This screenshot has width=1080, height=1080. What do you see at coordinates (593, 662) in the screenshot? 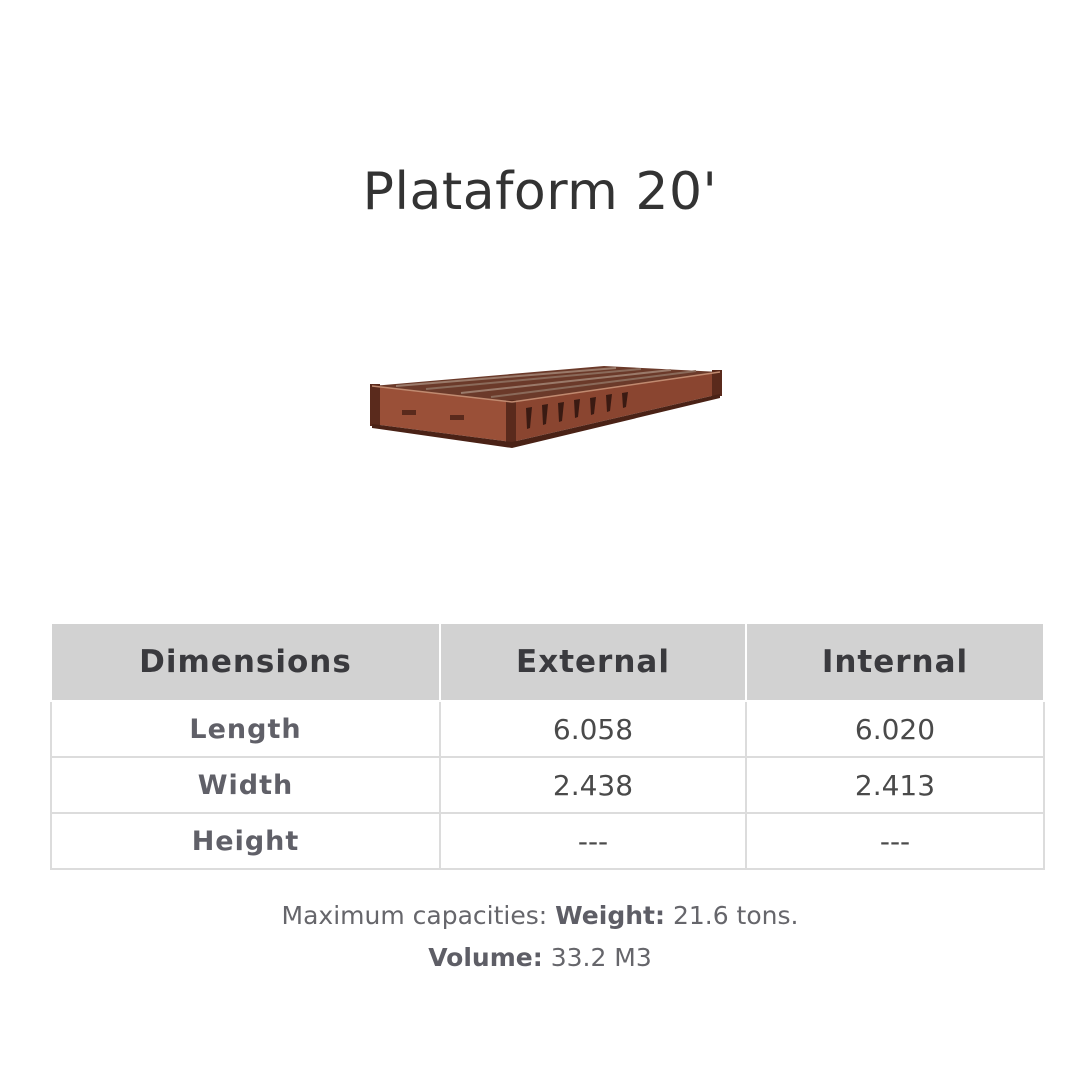
I see `header-external: External` at bounding box center [593, 662].